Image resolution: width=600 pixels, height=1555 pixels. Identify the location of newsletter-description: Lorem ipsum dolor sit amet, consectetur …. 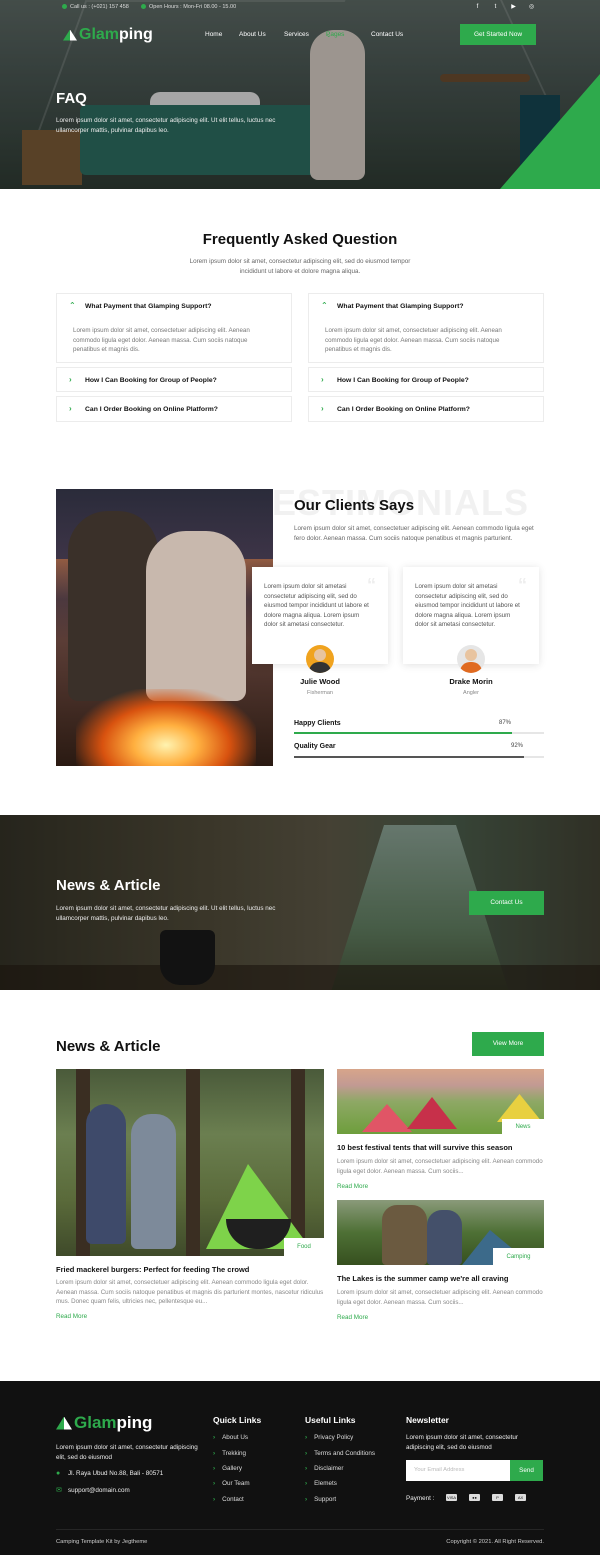
(462, 1442).